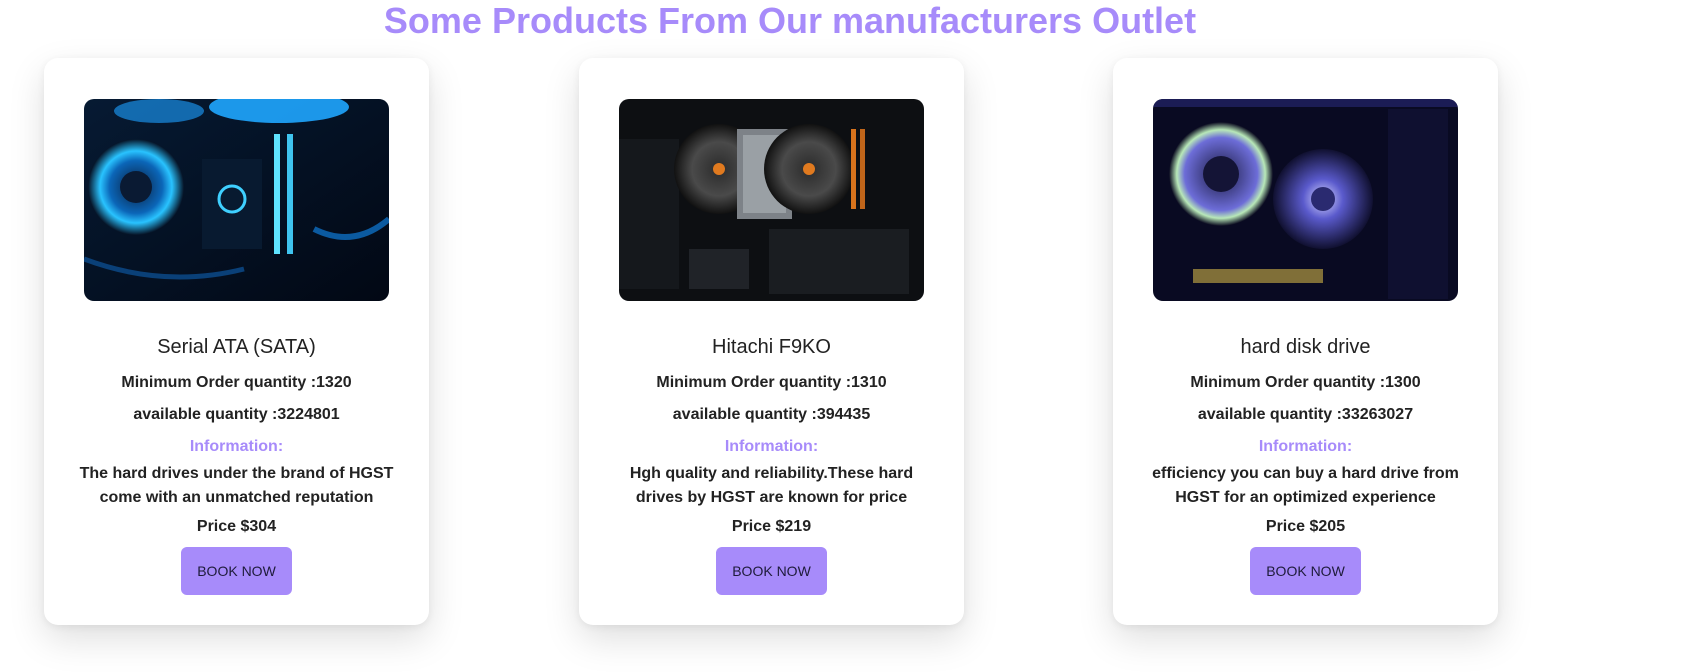 This screenshot has width=1702, height=672. I want to click on minimum-order-quantity: Minimum Order quantity :1310, so click(771, 382).